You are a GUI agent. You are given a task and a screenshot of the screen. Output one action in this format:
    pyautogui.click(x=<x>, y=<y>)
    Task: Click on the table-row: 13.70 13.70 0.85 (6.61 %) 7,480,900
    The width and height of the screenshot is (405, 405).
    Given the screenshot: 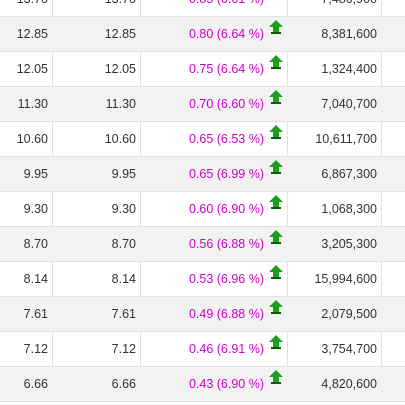 What is the action you would take?
    pyautogui.click(x=202, y=8)
    